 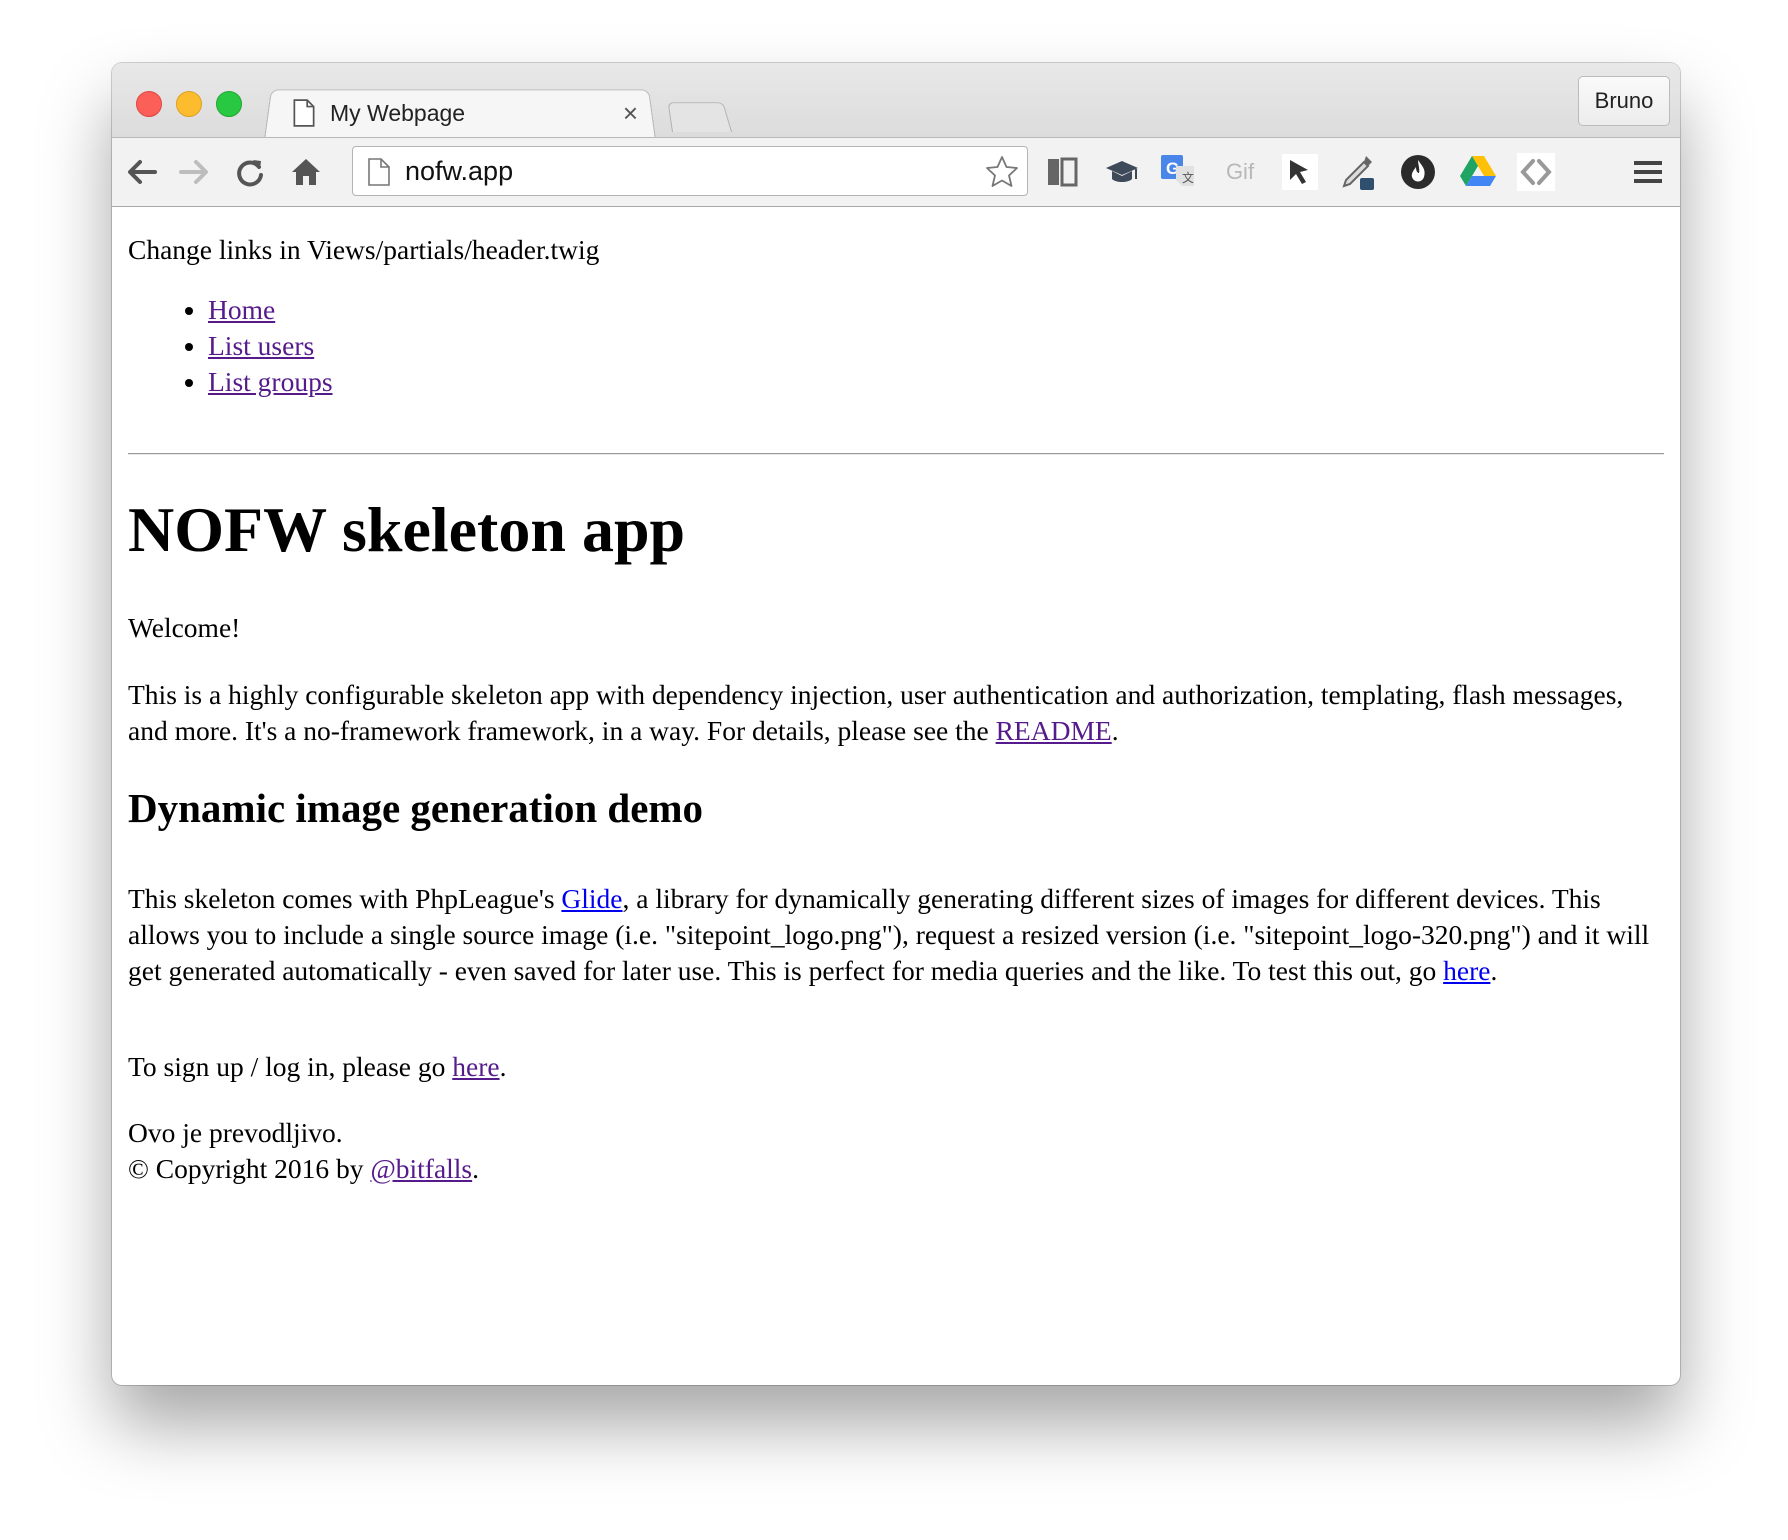 I want to click on minimize-window-button, so click(x=189, y=104).